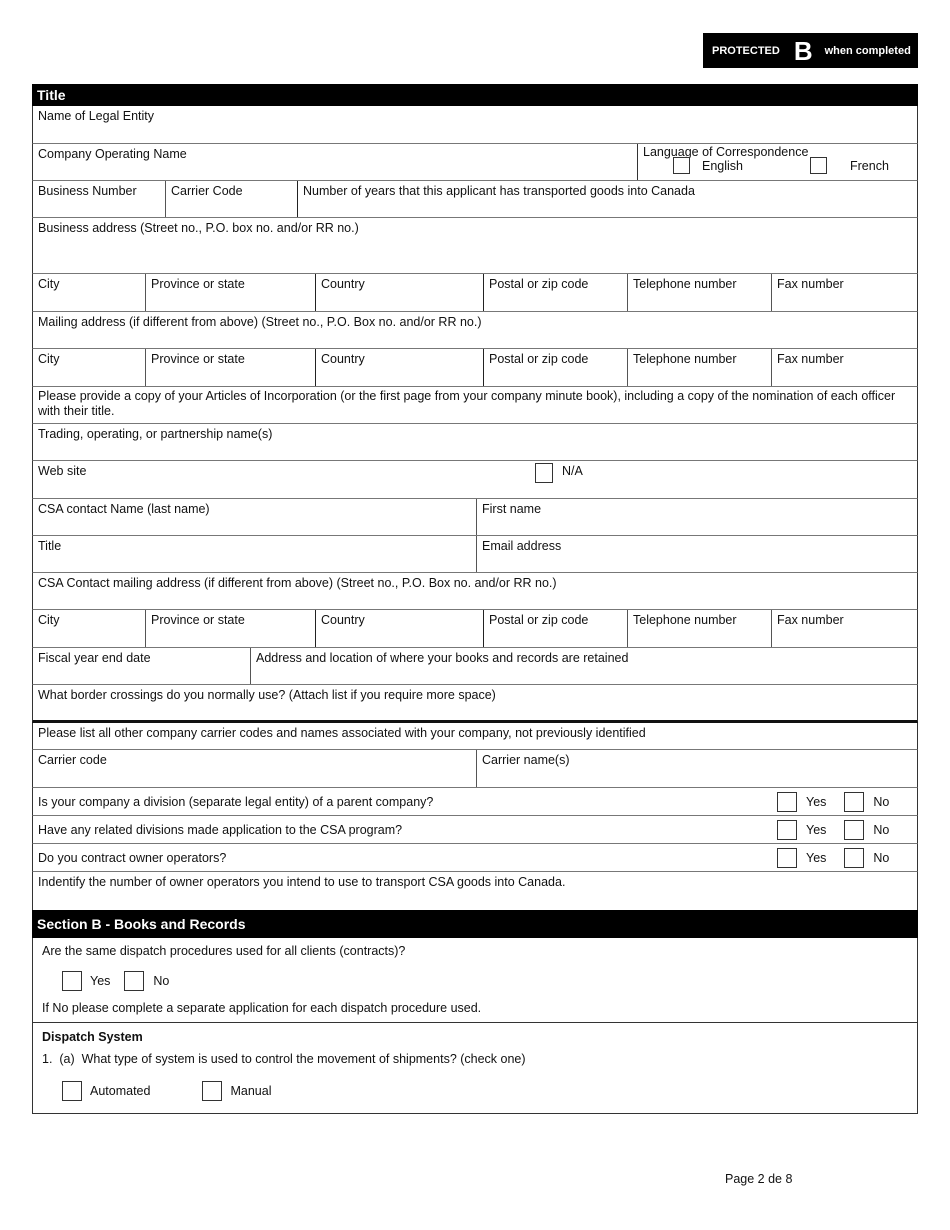  What do you see at coordinates (254, 768) in the screenshot?
I see `other-carrier-code-field: Carrier code` at bounding box center [254, 768].